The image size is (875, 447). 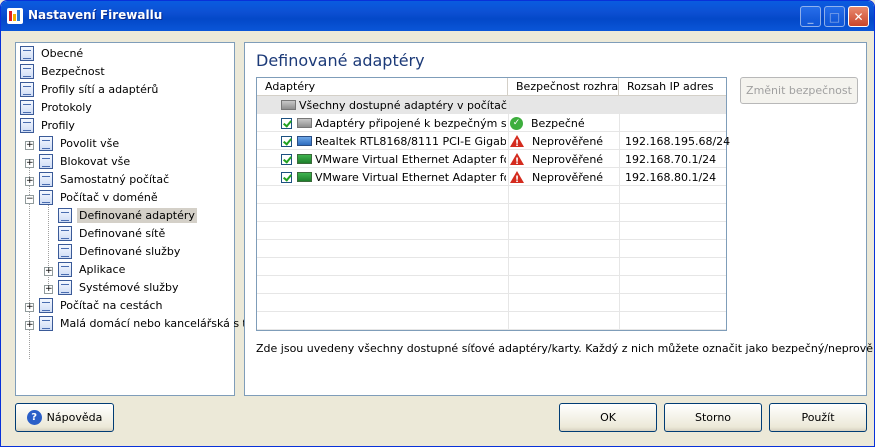 I want to click on ok-button: OK, so click(x=608, y=417).